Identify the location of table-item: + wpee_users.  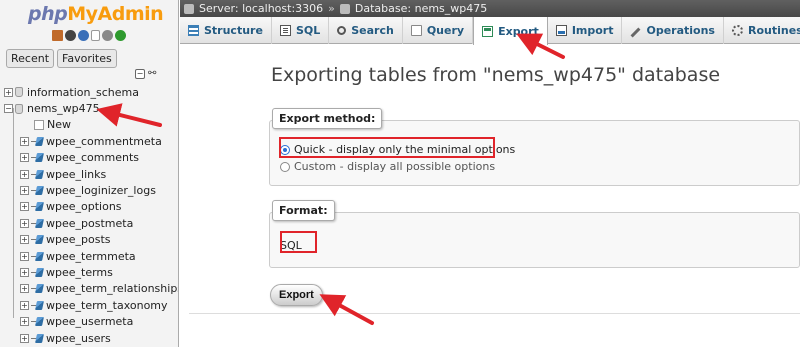
(91, 338).